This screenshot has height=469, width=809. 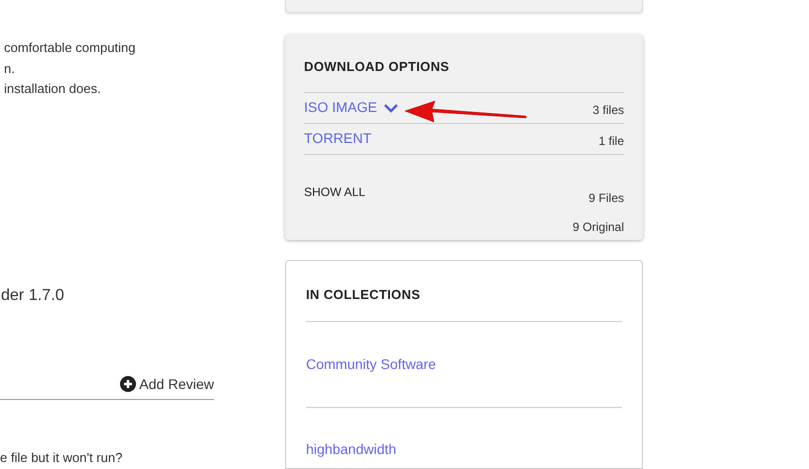 What do you see at coordinates (606, 198) in the screenshot?
I see `total-count: 9 Files` at bounding box center [606, 198].